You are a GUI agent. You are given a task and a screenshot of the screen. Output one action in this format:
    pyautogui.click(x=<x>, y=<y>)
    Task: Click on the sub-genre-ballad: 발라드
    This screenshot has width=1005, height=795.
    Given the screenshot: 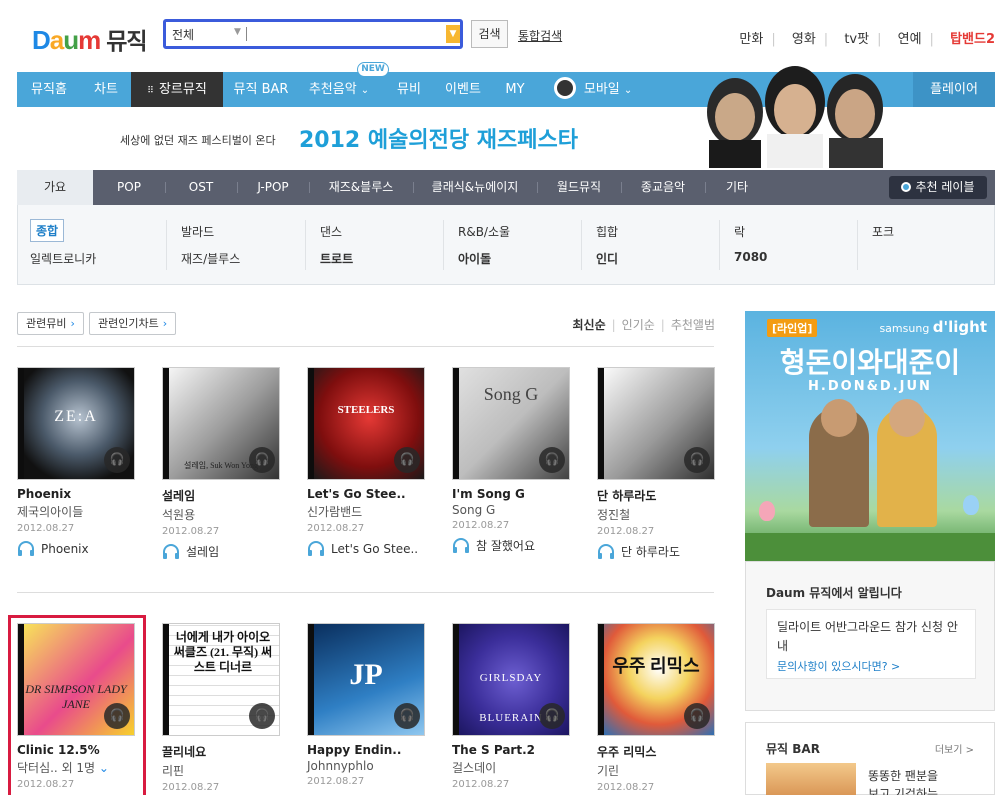 What is the action you would take?
    pyautogui.click(x=197, y=231)
    